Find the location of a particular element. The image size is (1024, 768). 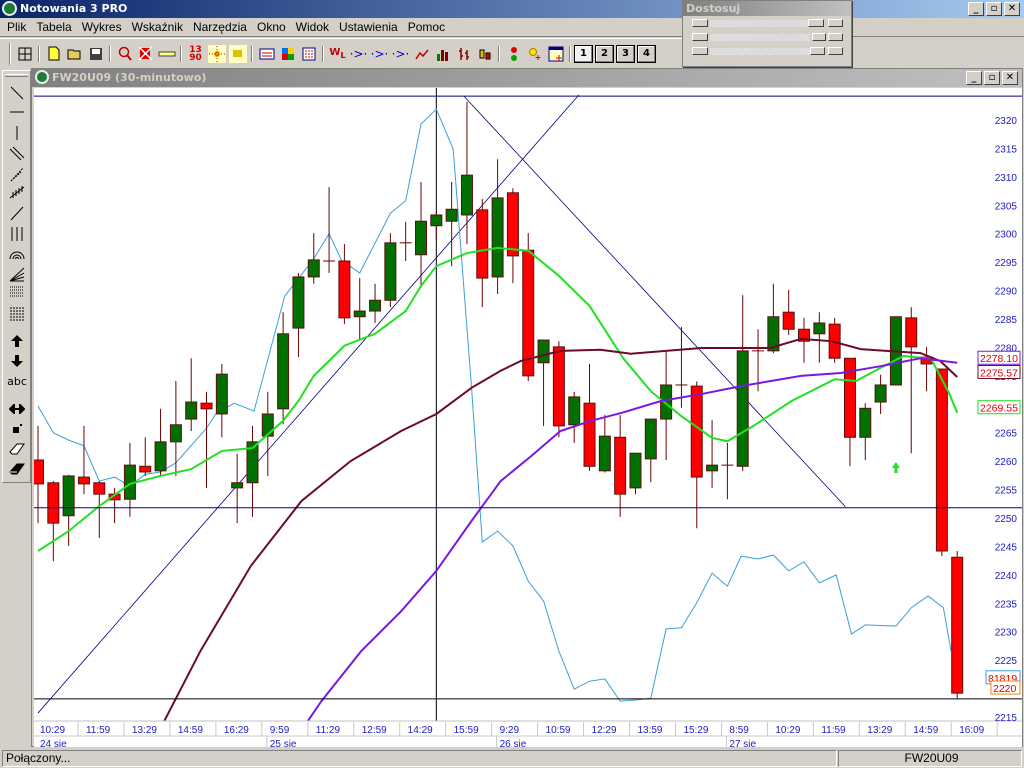

sell-arrow-icon is located at coordinates (17, 361).